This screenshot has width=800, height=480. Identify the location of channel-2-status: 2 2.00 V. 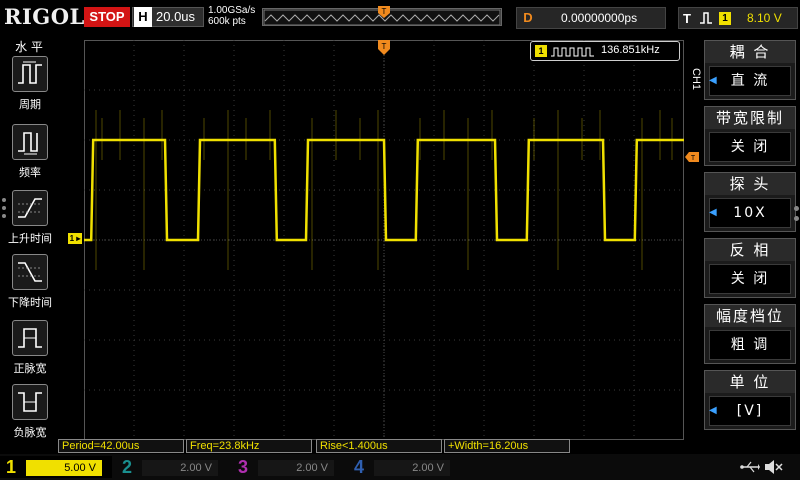
(172, 467).